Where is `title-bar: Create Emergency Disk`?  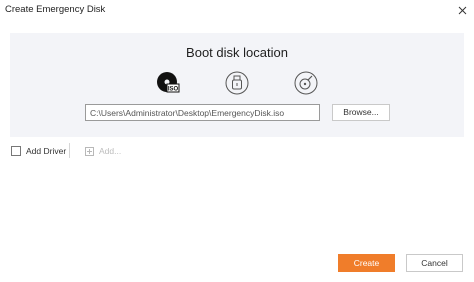 title-bar: Create Emergency Disk is located at coordinates (237, 11).